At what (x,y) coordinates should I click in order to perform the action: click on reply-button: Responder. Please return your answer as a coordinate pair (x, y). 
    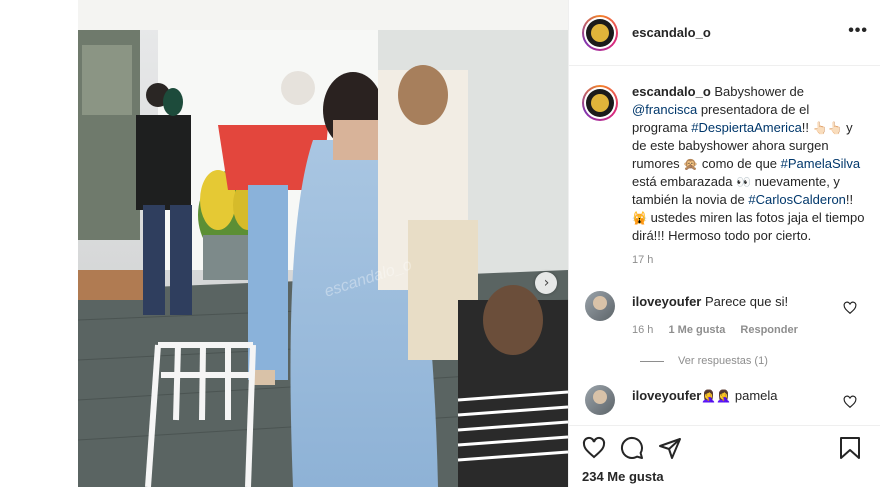
    Looking at the image, I should click on (768, 330).